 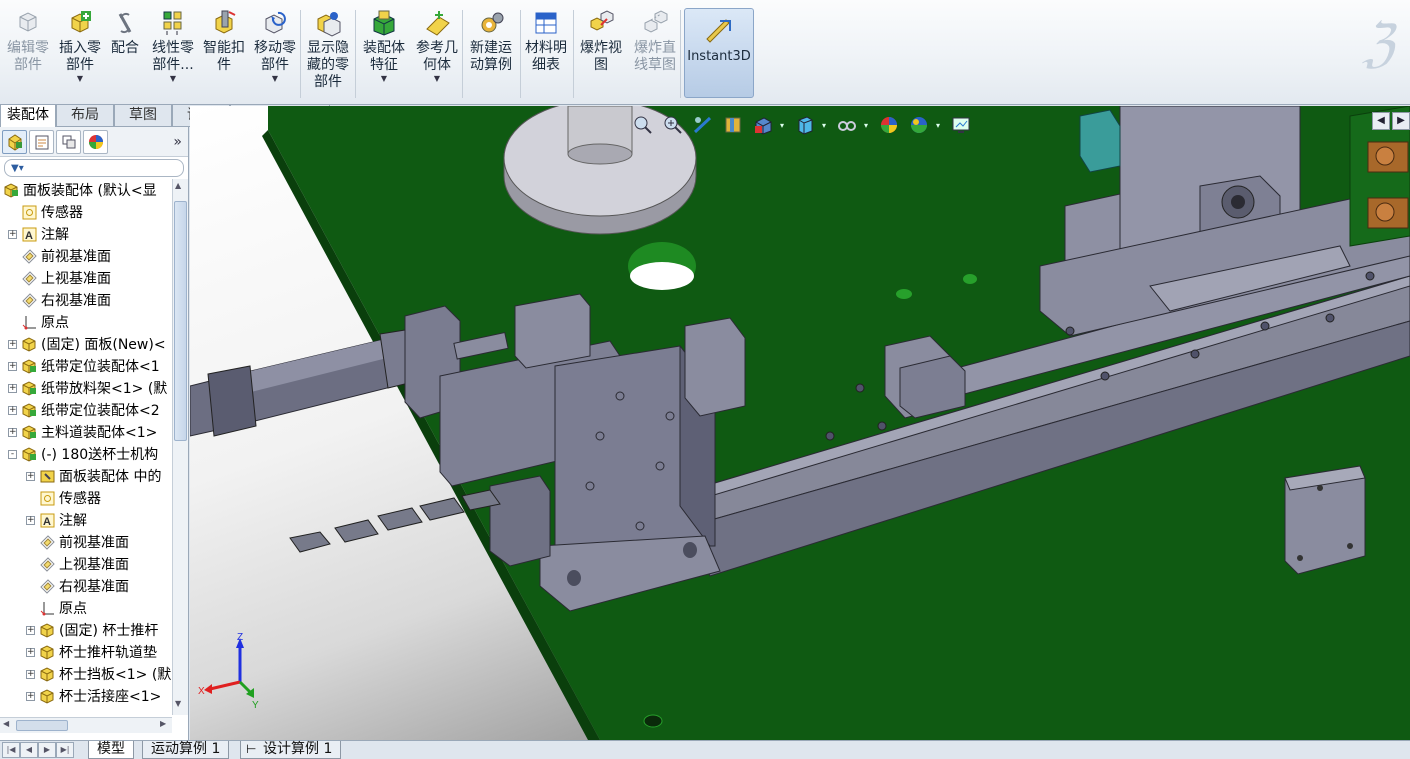 What do you see at coordinates (224, 54) in the screenshot?
I see `smart-fasteners-button: 智能扣 件` at bounding box center [224, 54].